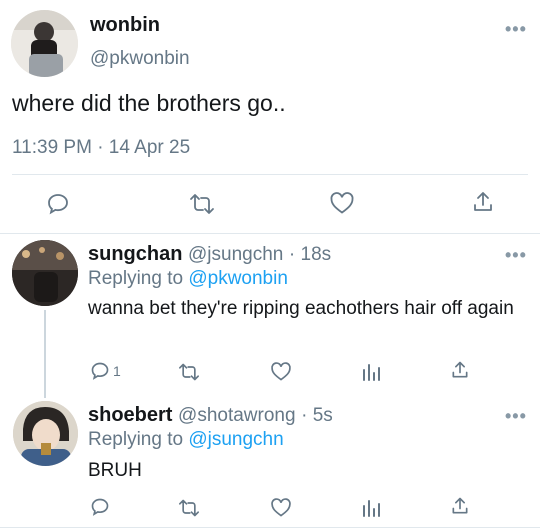  What do you see at coordinates (45, 354) in the screenshot?
I see `thread-line` at bounding box center [45, 354].